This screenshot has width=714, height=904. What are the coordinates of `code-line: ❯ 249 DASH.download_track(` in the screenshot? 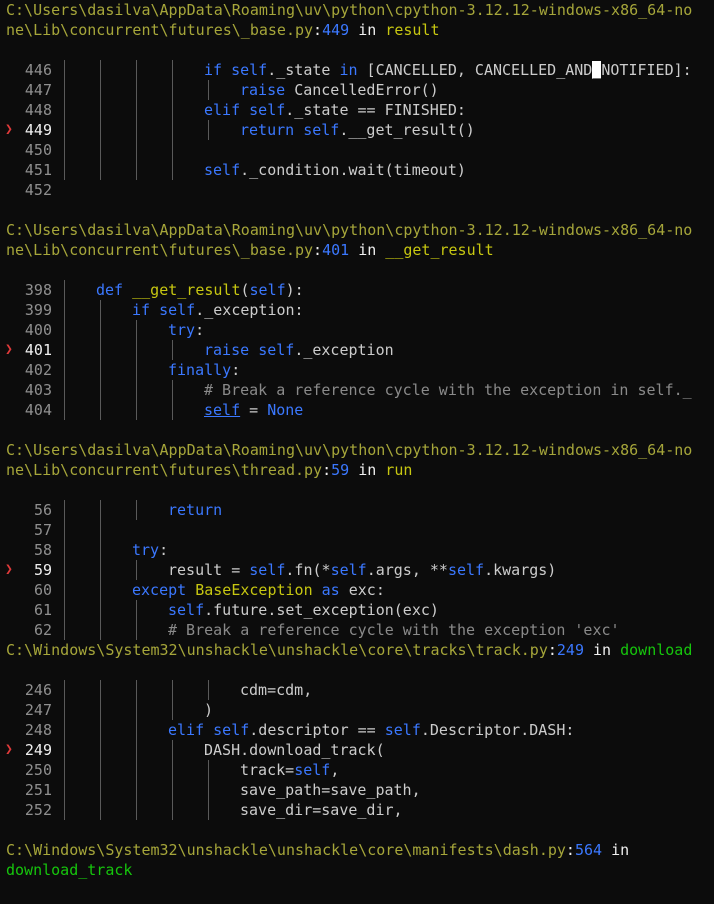 It's located at (357, 750).